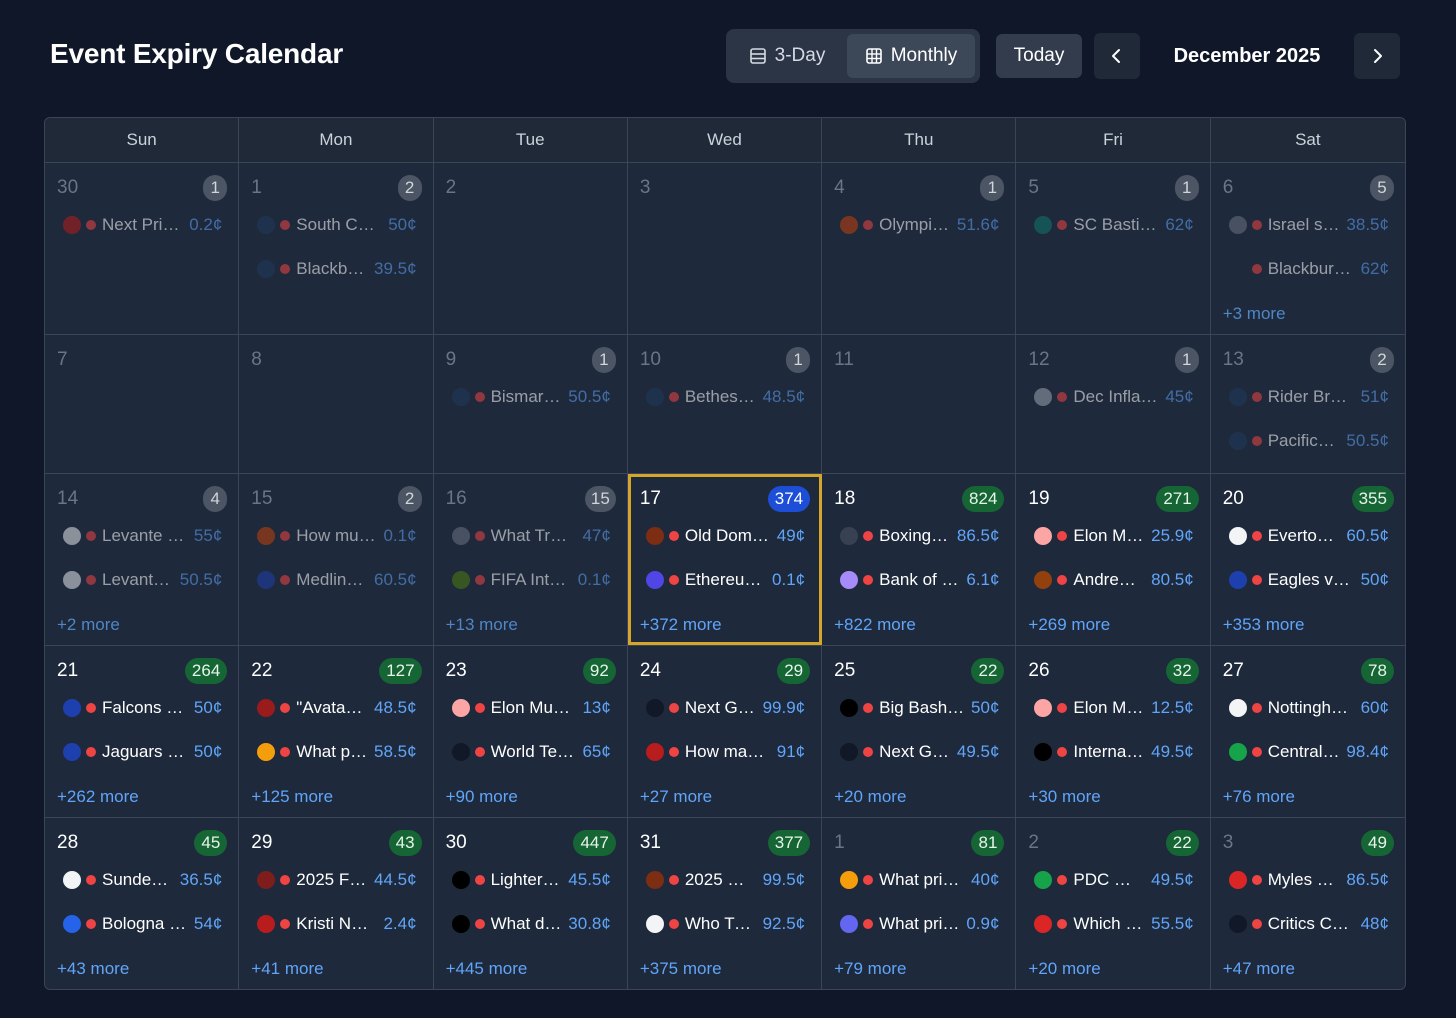  Describe the element at coordinates (725, 731) in the screenshot. I see `day-cell: 24 29 Next G… 99.9¢ How man… 91¢ +27 more` at that location.